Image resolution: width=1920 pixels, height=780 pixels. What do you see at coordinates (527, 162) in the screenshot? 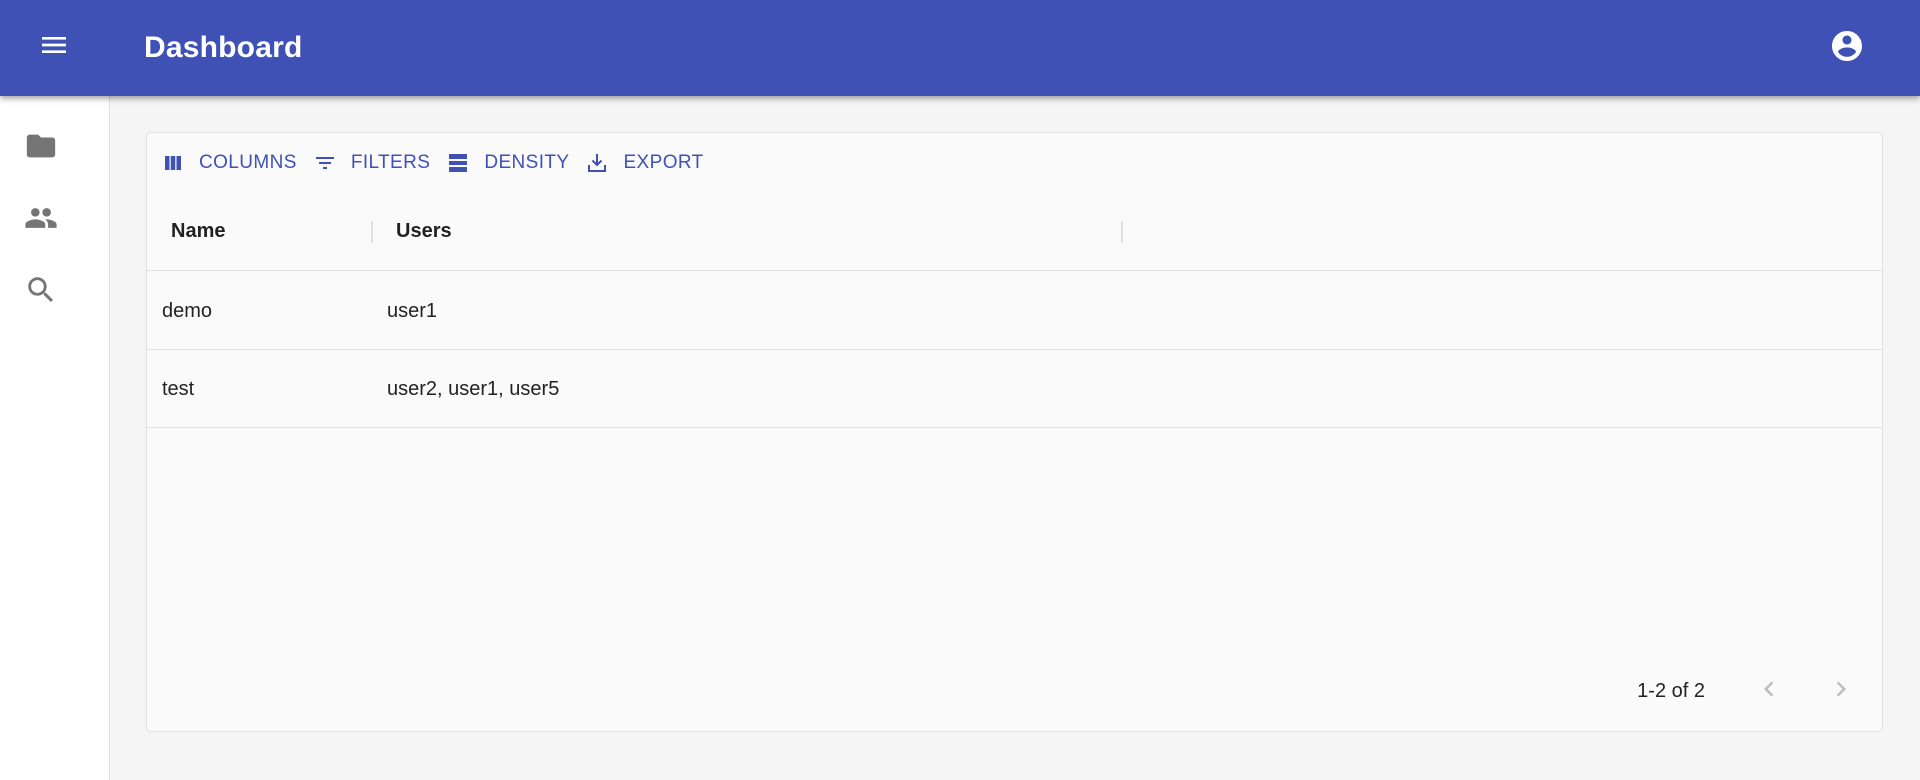
I see `density-label: DENSITY` at bounding box center [527, 162].